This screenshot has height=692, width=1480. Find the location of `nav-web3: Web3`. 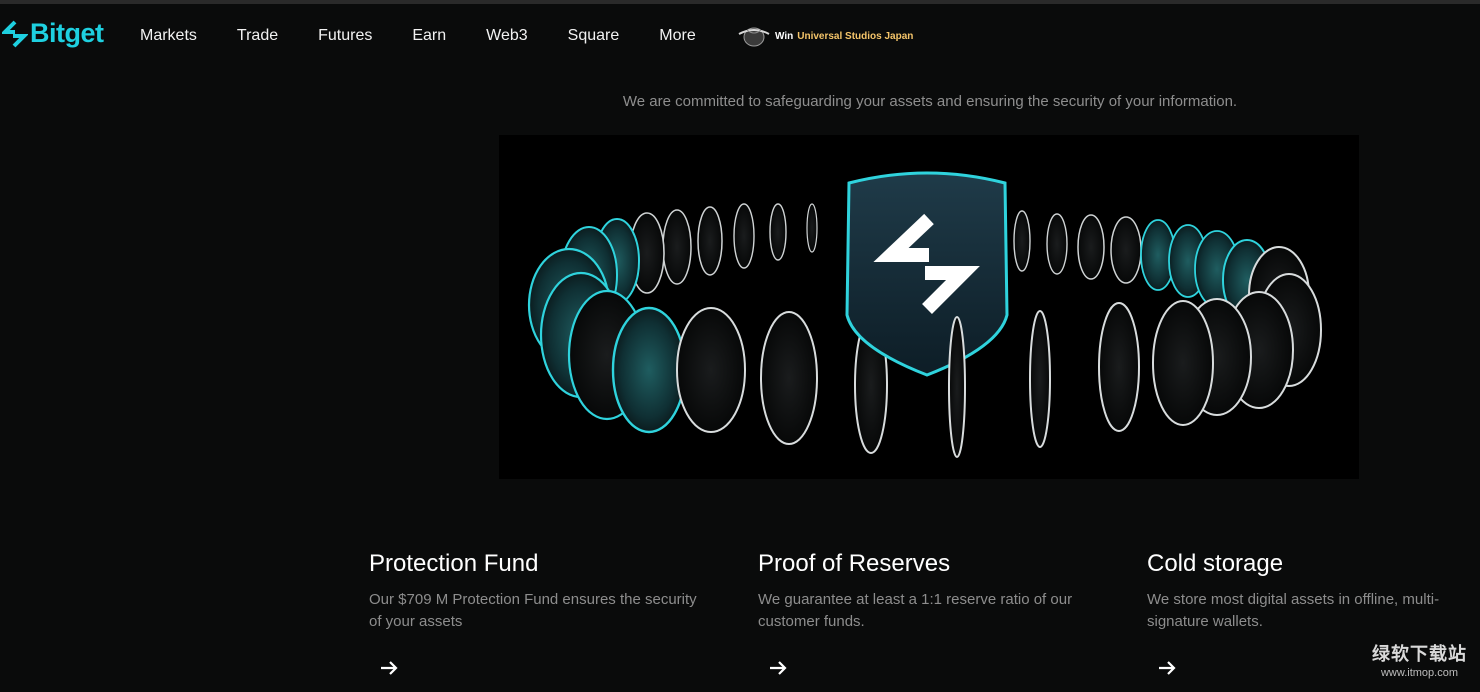

nav-web3: Web3 is located at coordinates (507, 36).